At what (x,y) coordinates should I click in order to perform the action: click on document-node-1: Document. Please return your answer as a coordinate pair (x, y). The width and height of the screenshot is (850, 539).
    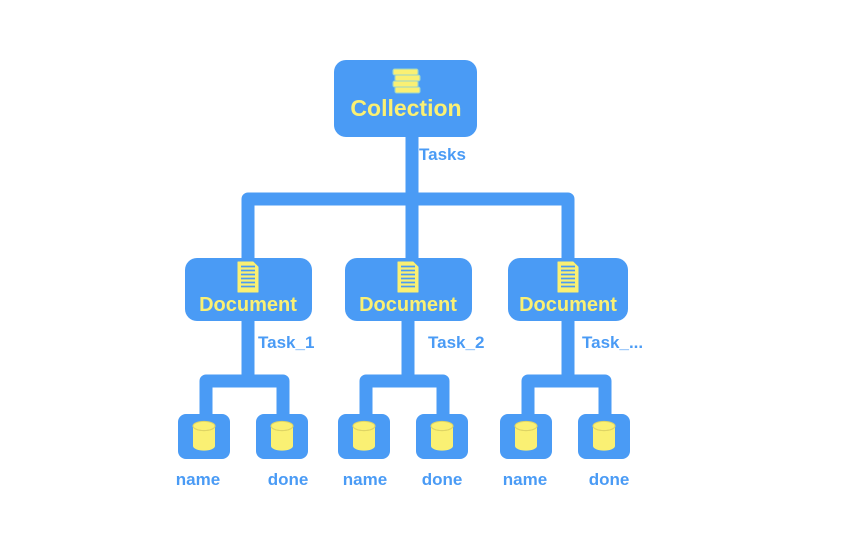
    Looking at the image, I should click on (248, 289).